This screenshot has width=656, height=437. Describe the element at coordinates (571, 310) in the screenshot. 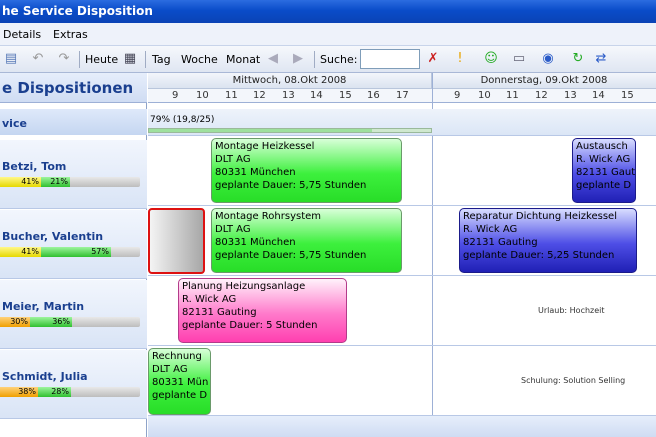

I see `absence-note: Urlaub: Hochzeit` at that location.